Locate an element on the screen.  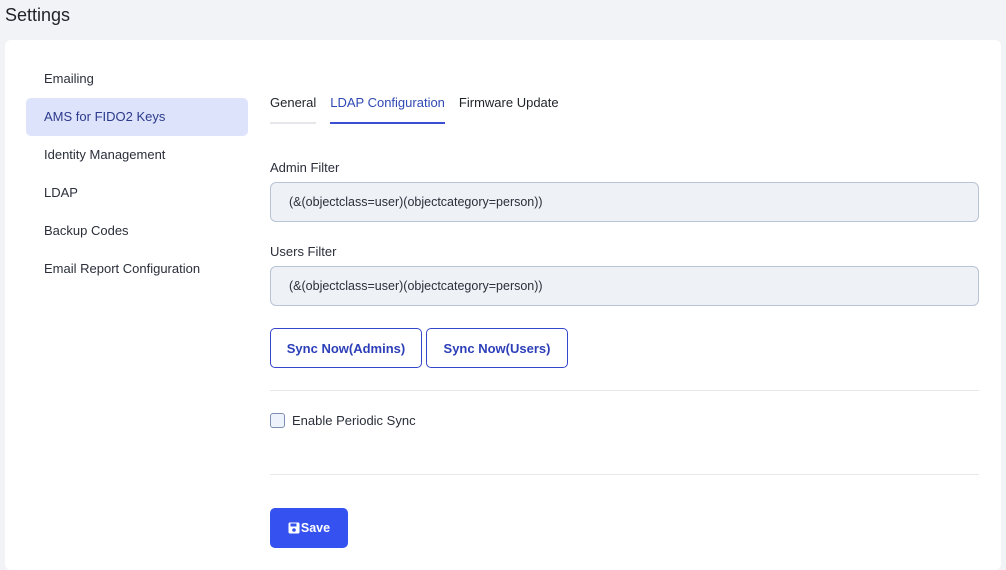
sync-now-users-button: Sync Now(Users) is located at coordinates (497, 348).